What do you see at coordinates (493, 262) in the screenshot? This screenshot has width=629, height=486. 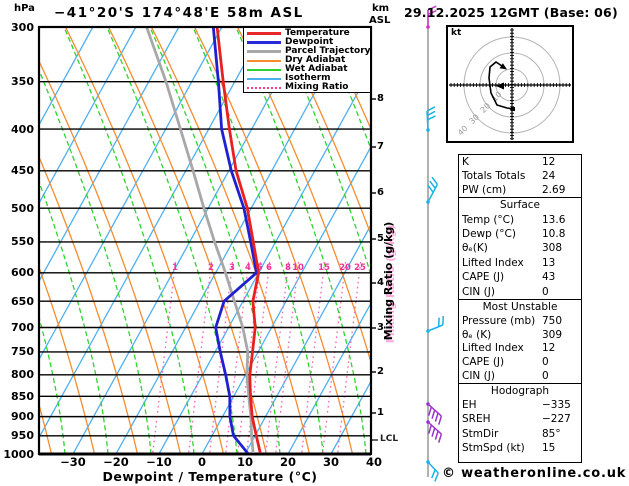 I see `table-row-label: Lifted Index` at bounding box center [493, 262].